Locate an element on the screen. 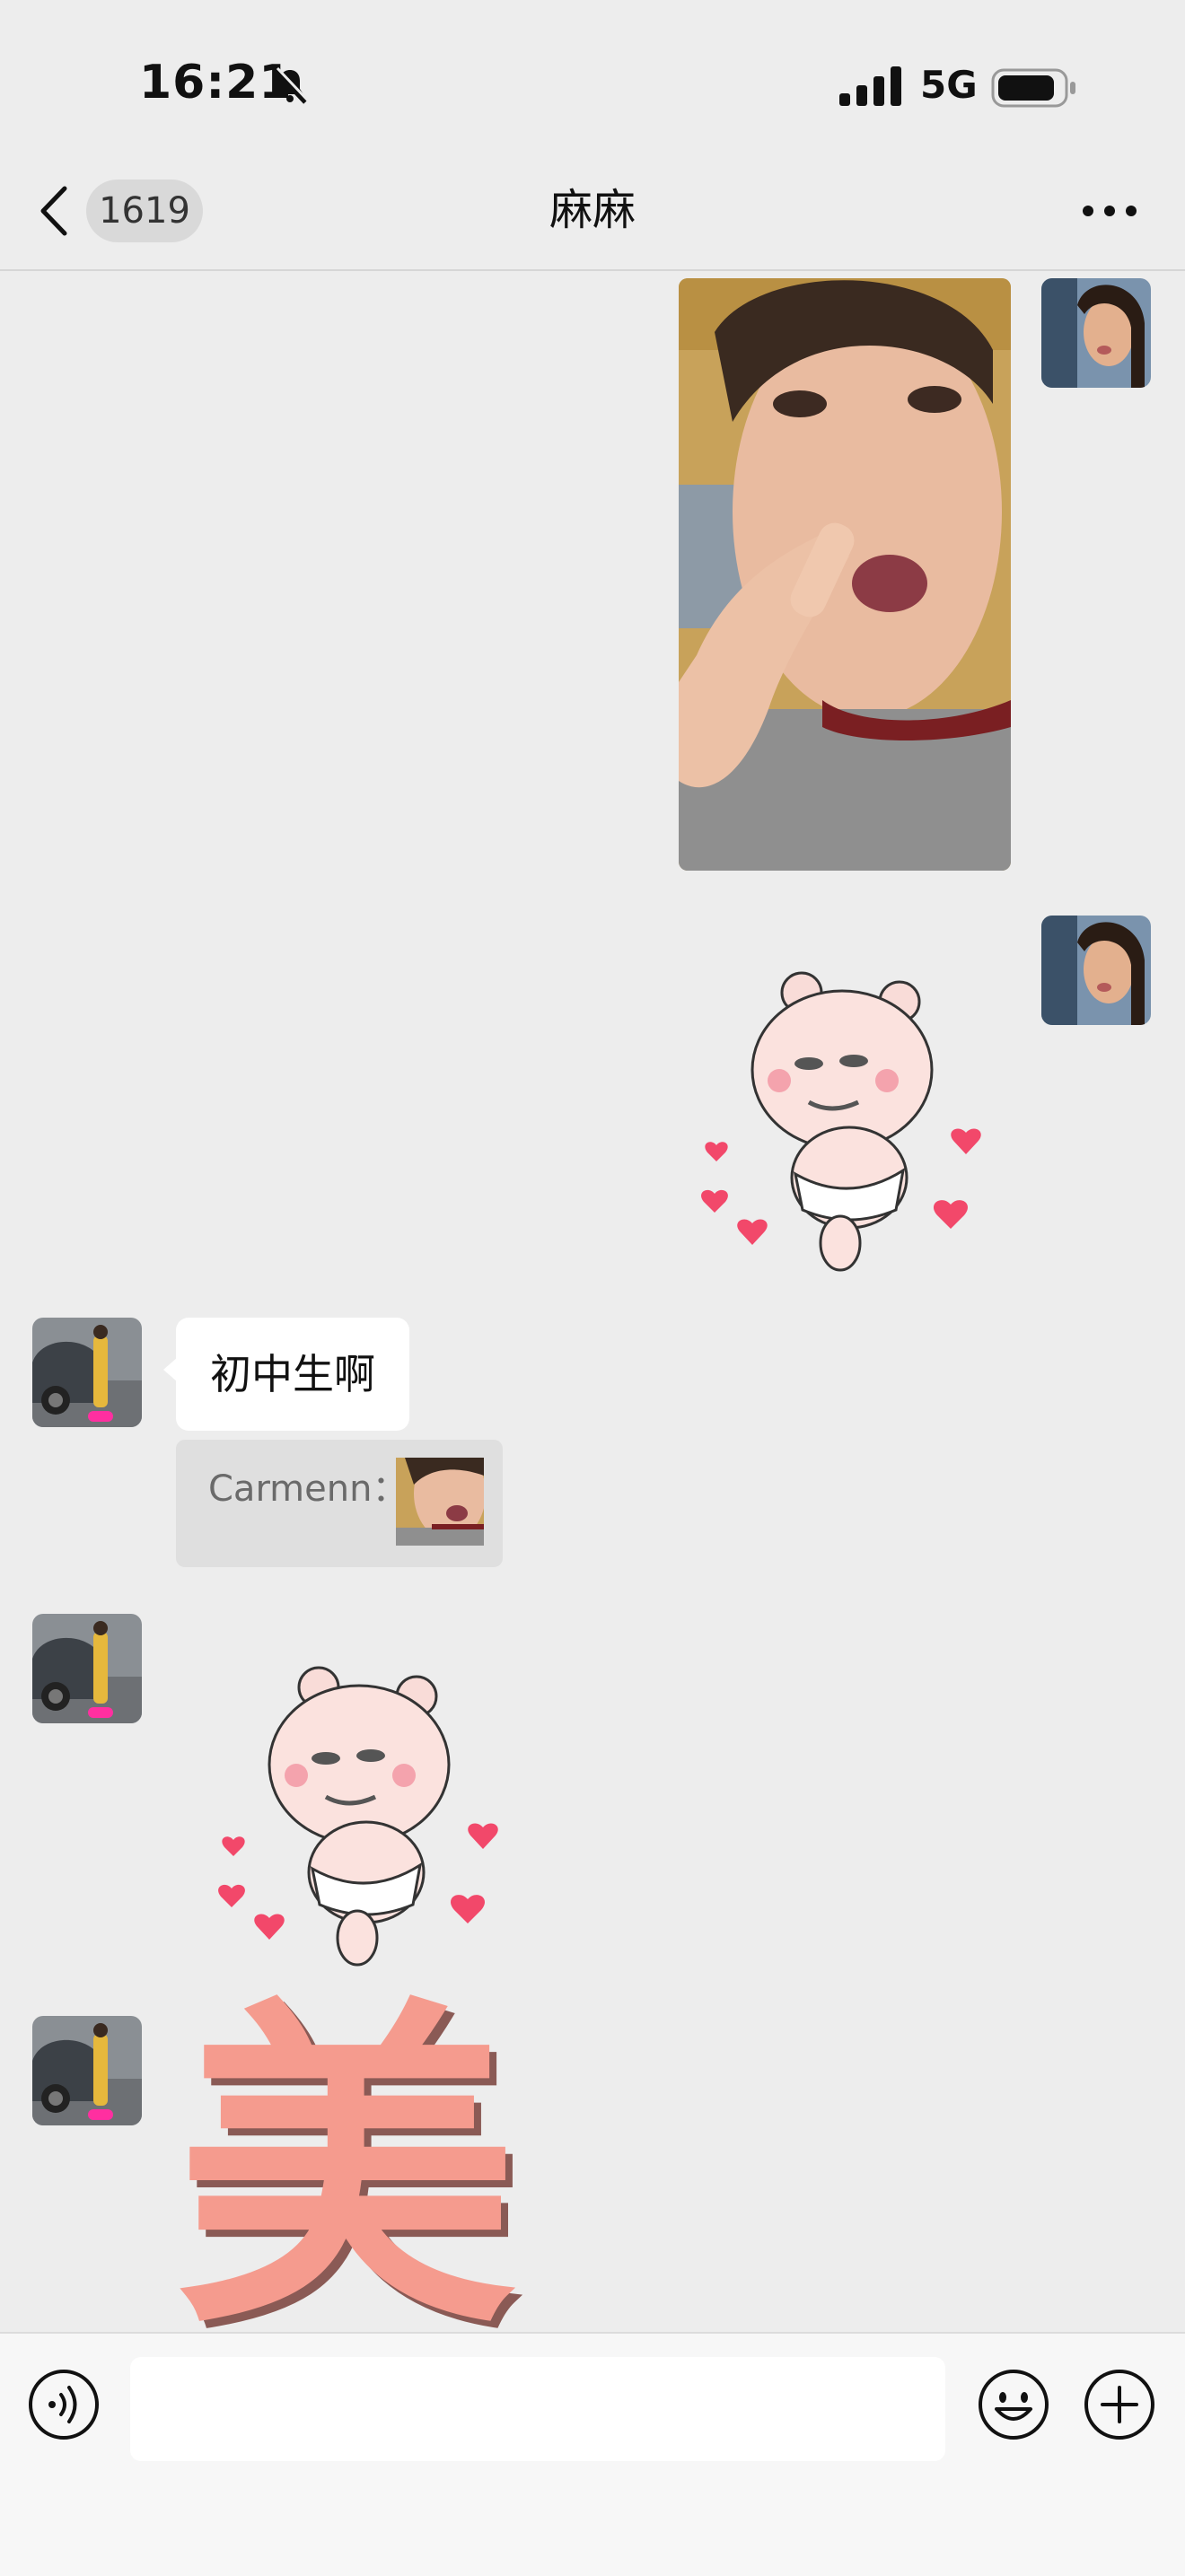 Image resolution: width=1185 pixels, height=2576 pixels. voice-icon is located at coordinates (64, 2404).